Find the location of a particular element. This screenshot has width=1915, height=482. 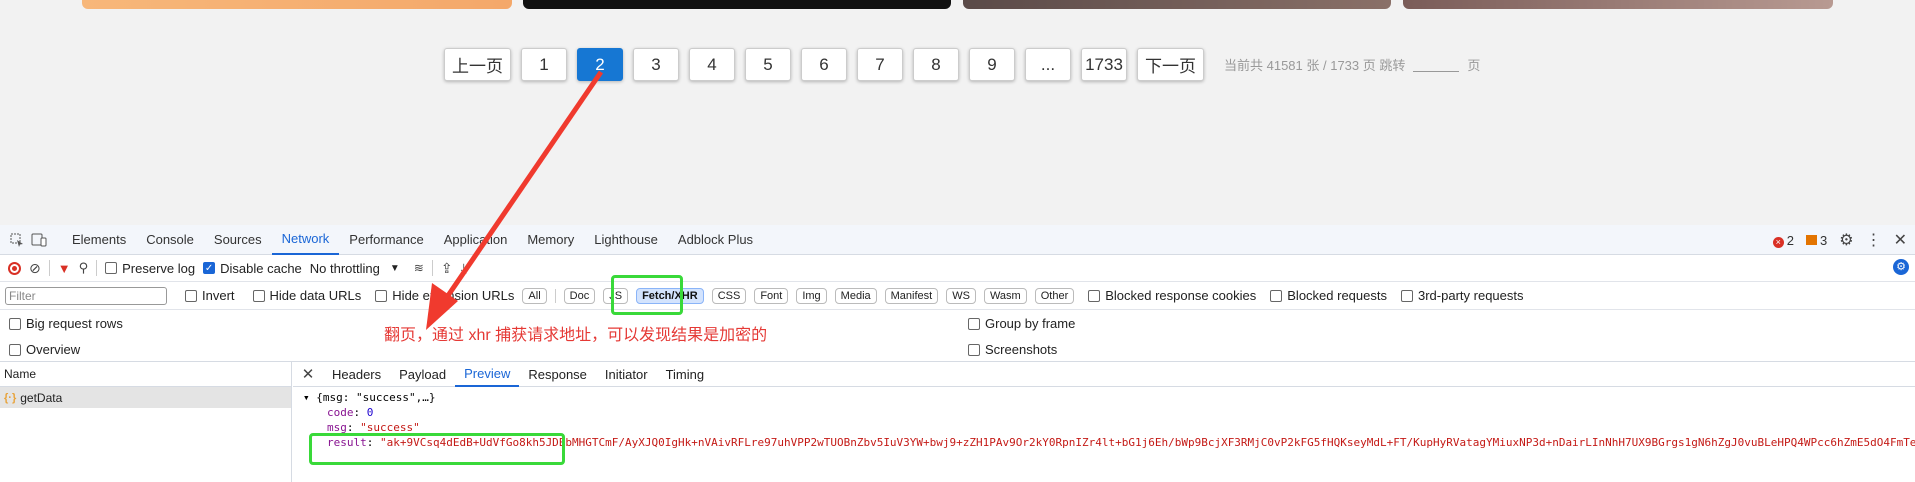

last-page-button: 1733 is located at coordinates (1104, 64).